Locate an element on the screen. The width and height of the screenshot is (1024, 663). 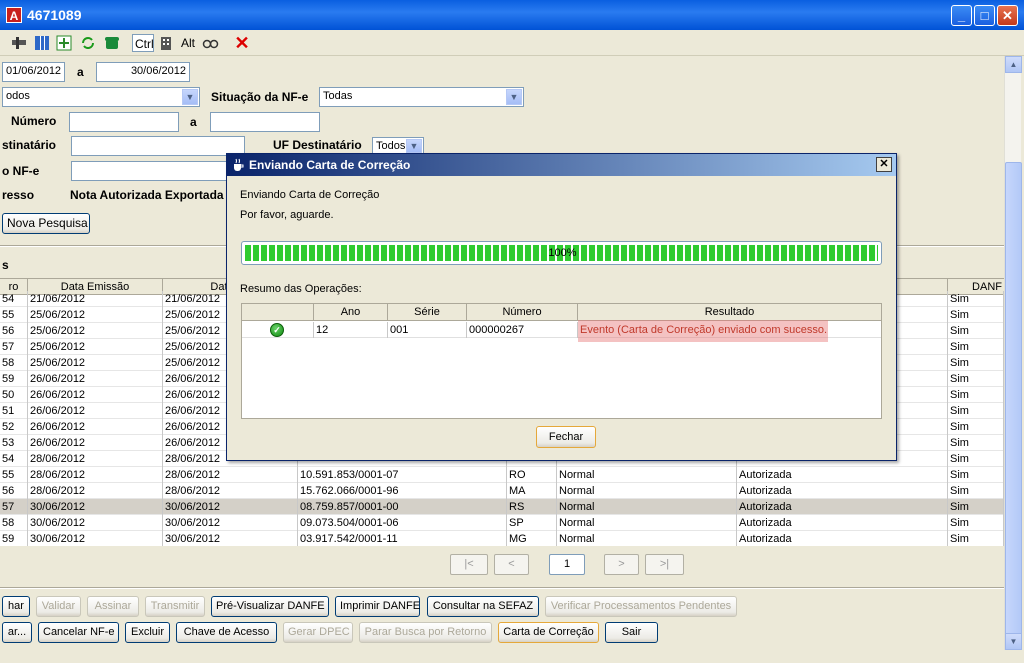
numero-to-input is located at coordinates (265, 122).